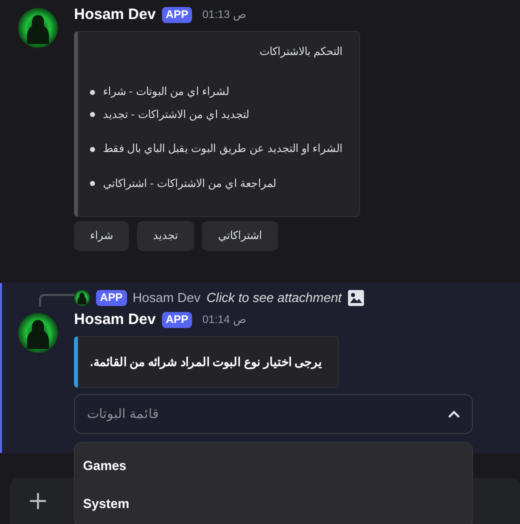 Image resolution: width=520 pixels, height=524 pixels. I want to click on add-icon, so click(38, 501).